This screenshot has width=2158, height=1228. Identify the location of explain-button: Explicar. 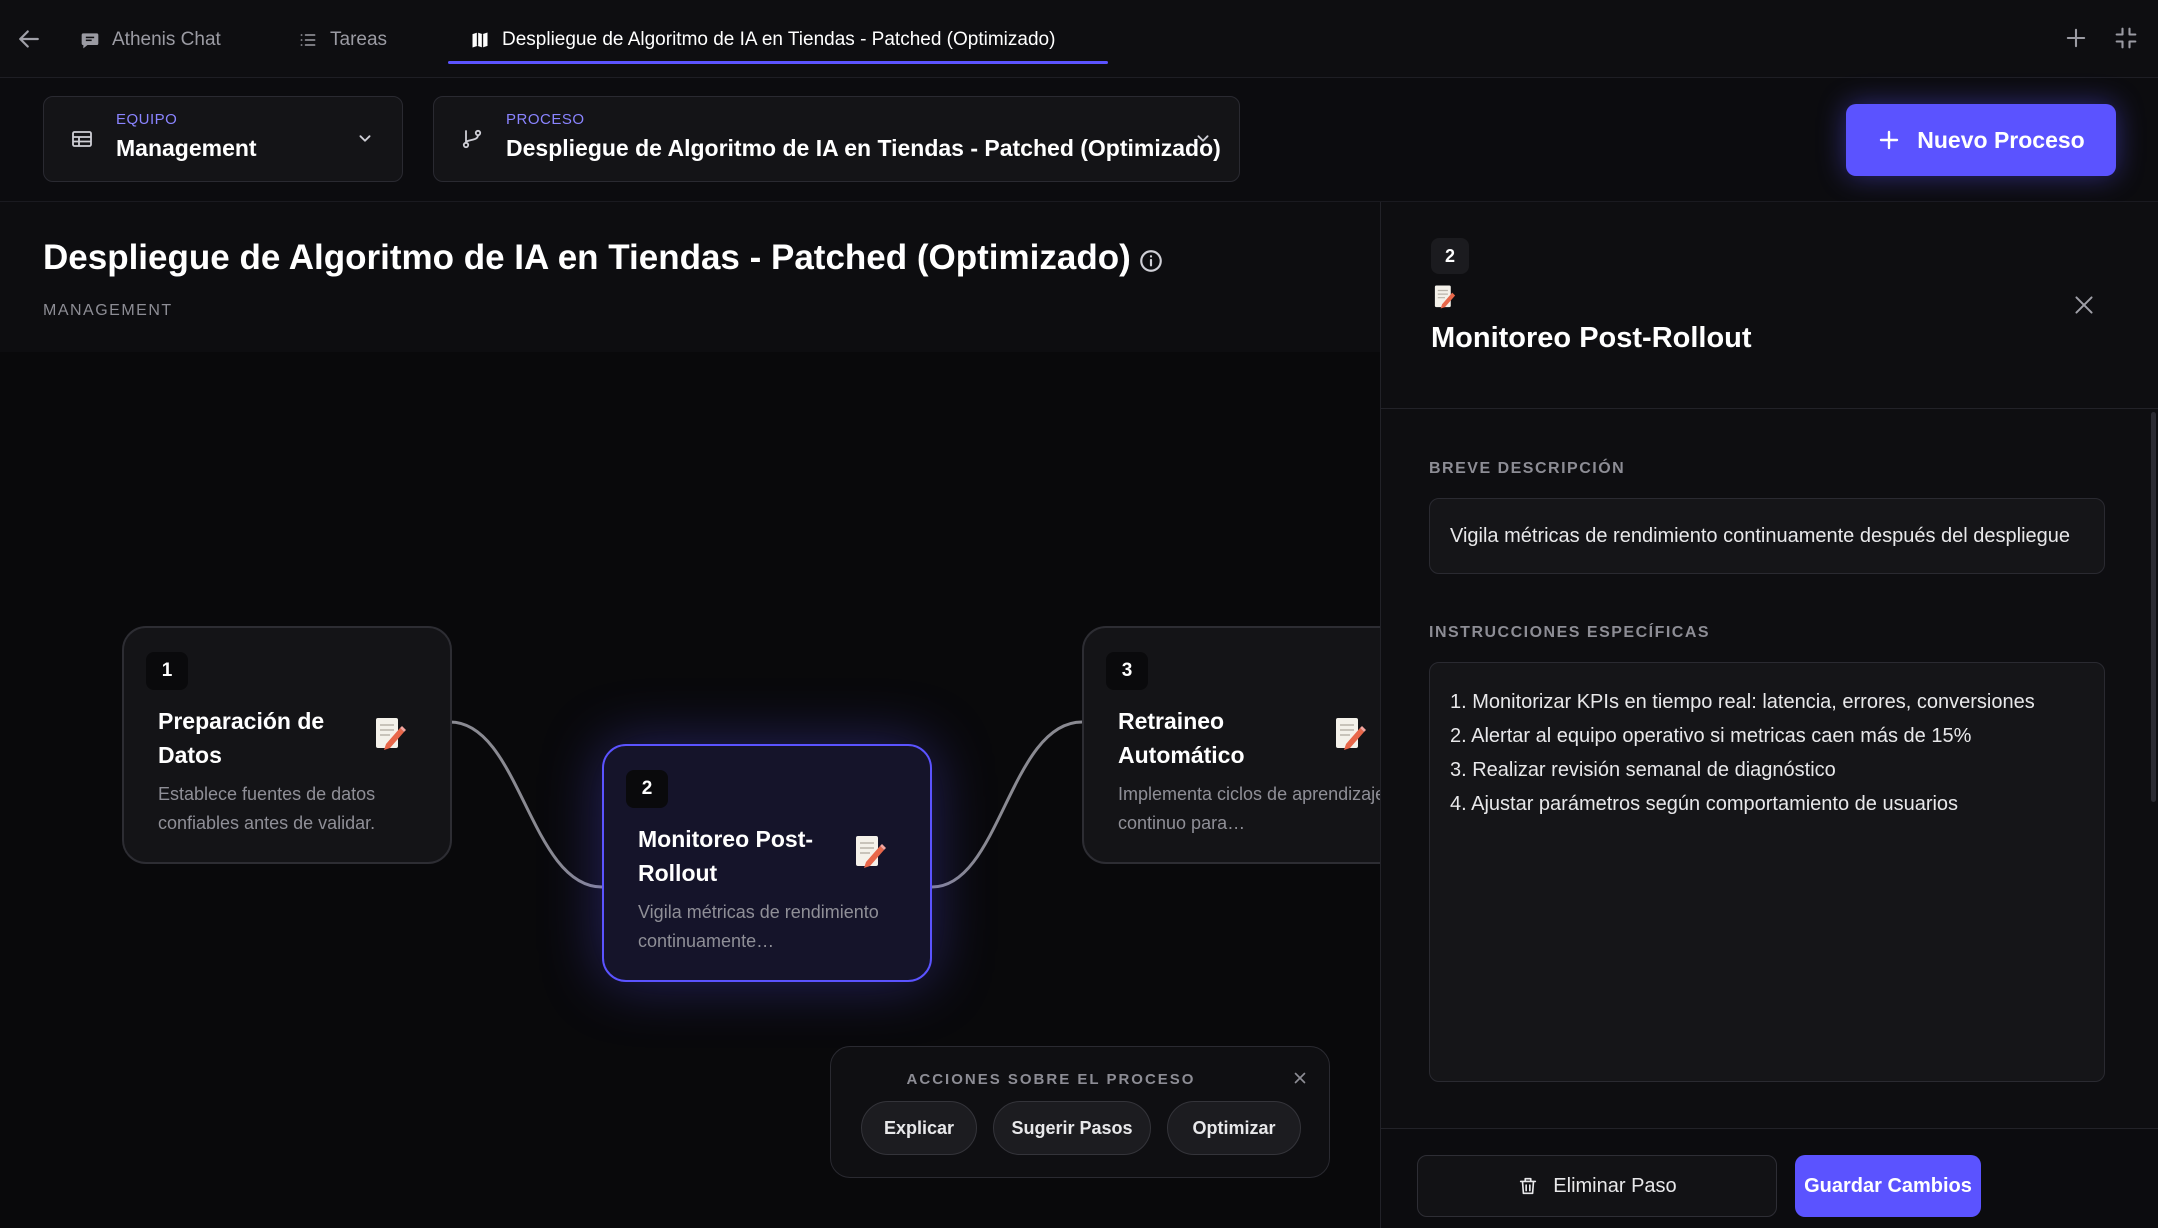
(919, 1128).